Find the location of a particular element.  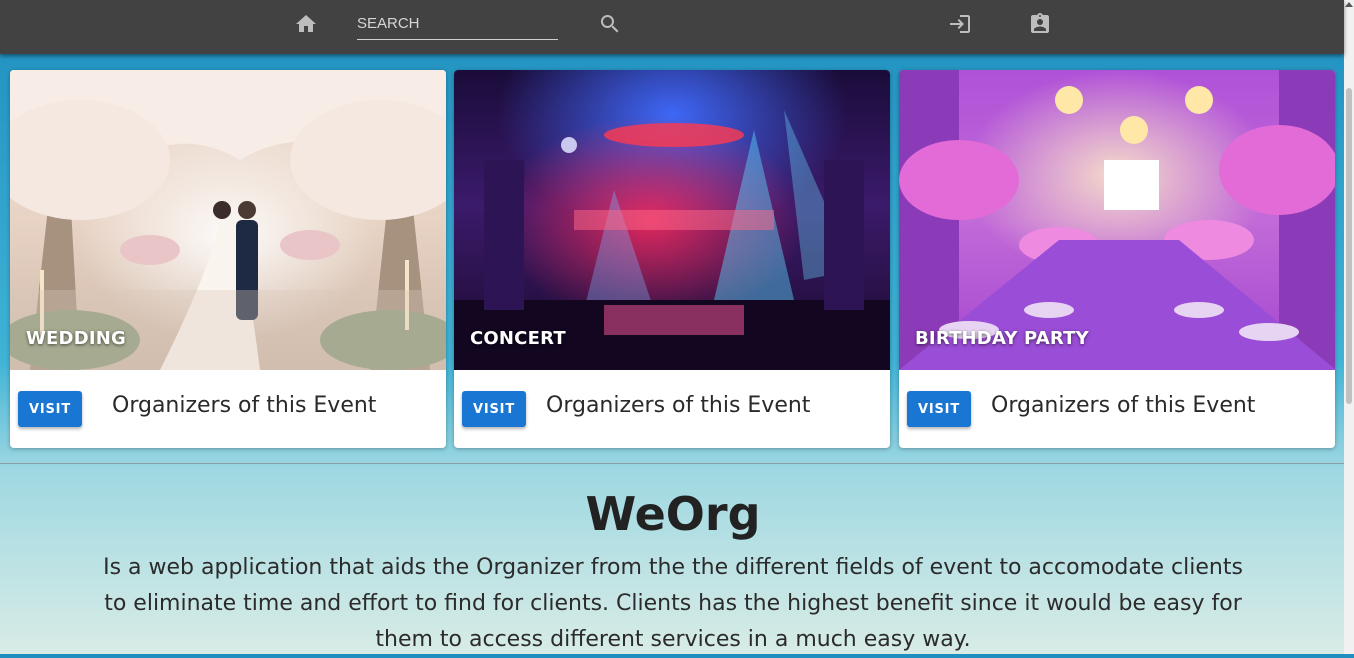

search-icon is located at coordinates (610, 24).